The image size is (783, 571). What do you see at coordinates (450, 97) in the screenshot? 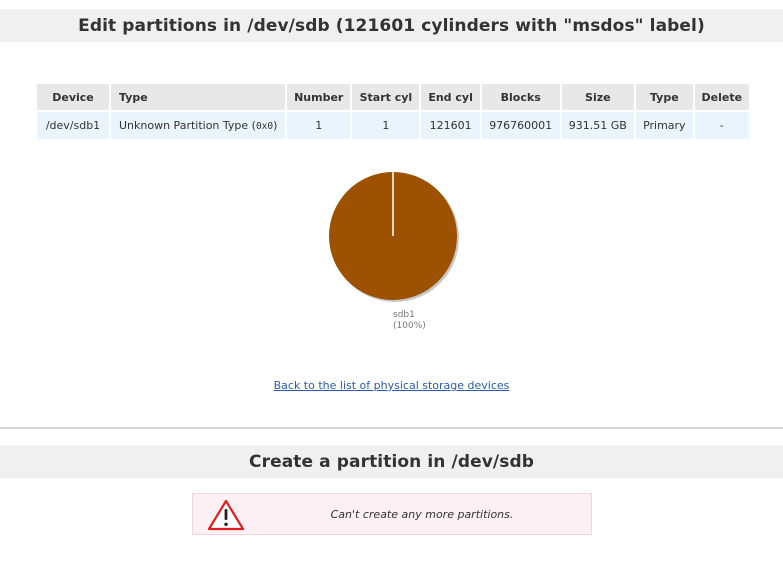
I see `col-header-end-cyl: End cyl` at bounding box center [450, 97].